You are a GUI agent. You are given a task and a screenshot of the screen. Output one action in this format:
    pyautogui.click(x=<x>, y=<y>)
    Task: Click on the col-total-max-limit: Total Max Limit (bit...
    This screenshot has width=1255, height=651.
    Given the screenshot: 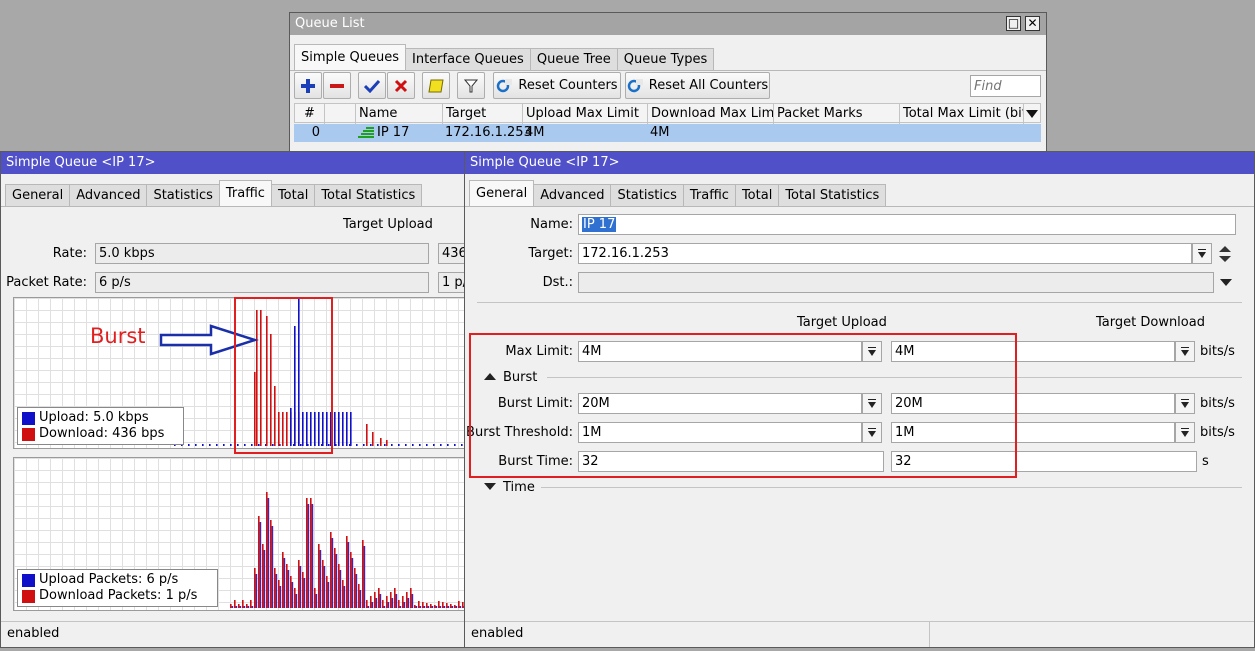 What is the action you would take?
    pyautogui.click(x=962, y=114)
    